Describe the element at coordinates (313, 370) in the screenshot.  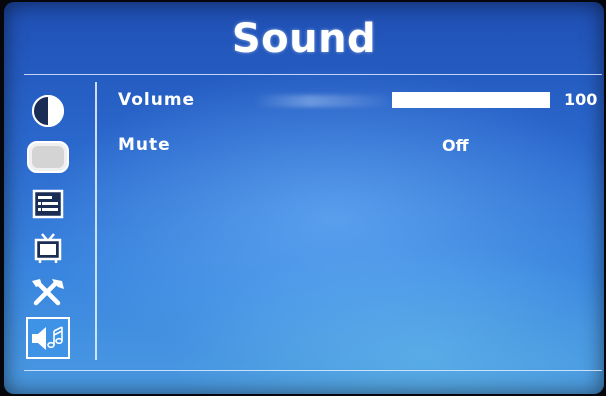
I see `footer-divider` at that location.